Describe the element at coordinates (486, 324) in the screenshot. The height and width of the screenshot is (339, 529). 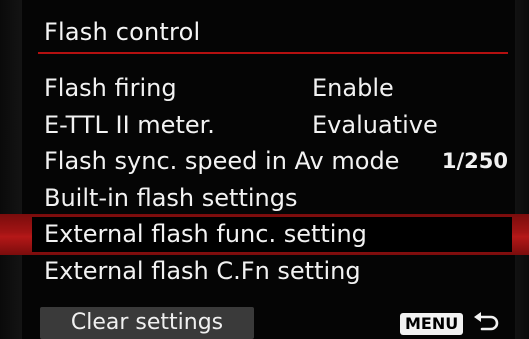
I see `return-arrow-icon` at that location.